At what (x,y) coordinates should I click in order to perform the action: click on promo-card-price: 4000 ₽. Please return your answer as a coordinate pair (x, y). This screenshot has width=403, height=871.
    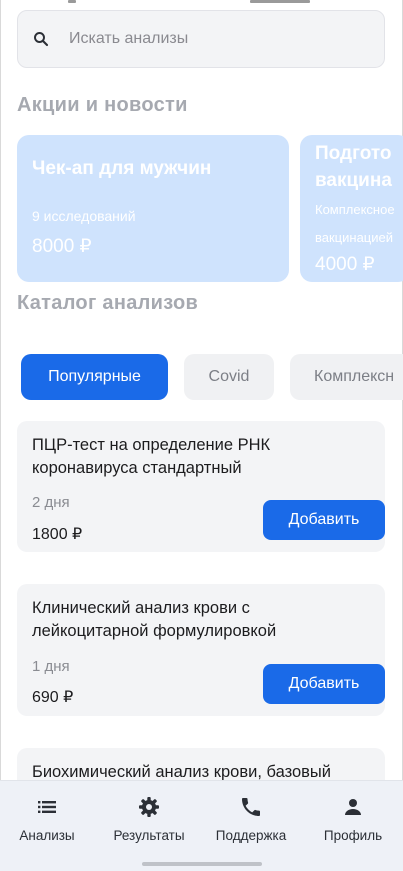
    Looking at the image, I should click on (345, 264).